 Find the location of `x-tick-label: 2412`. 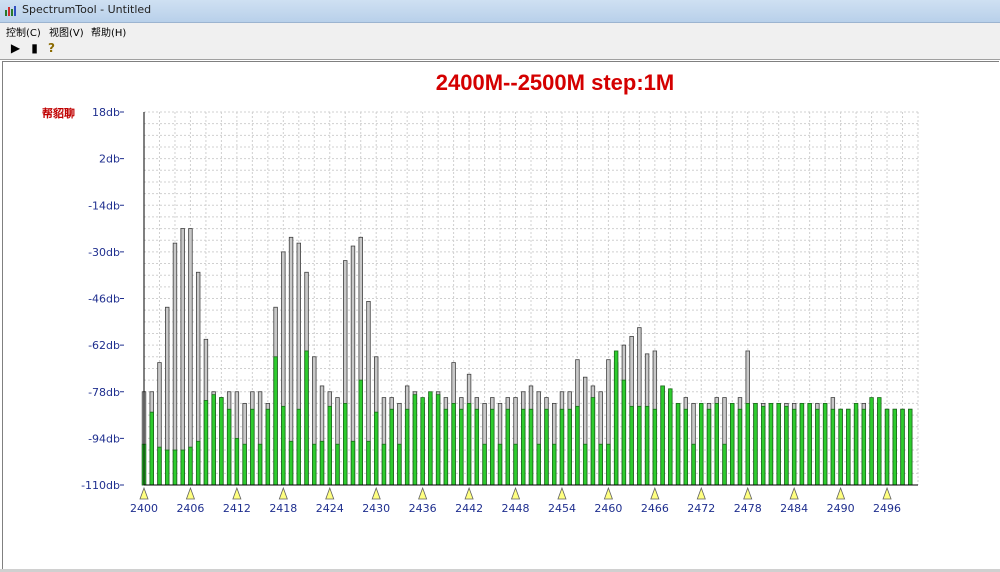

x-tick-label: 2412 is located at coordinates (237, 508).